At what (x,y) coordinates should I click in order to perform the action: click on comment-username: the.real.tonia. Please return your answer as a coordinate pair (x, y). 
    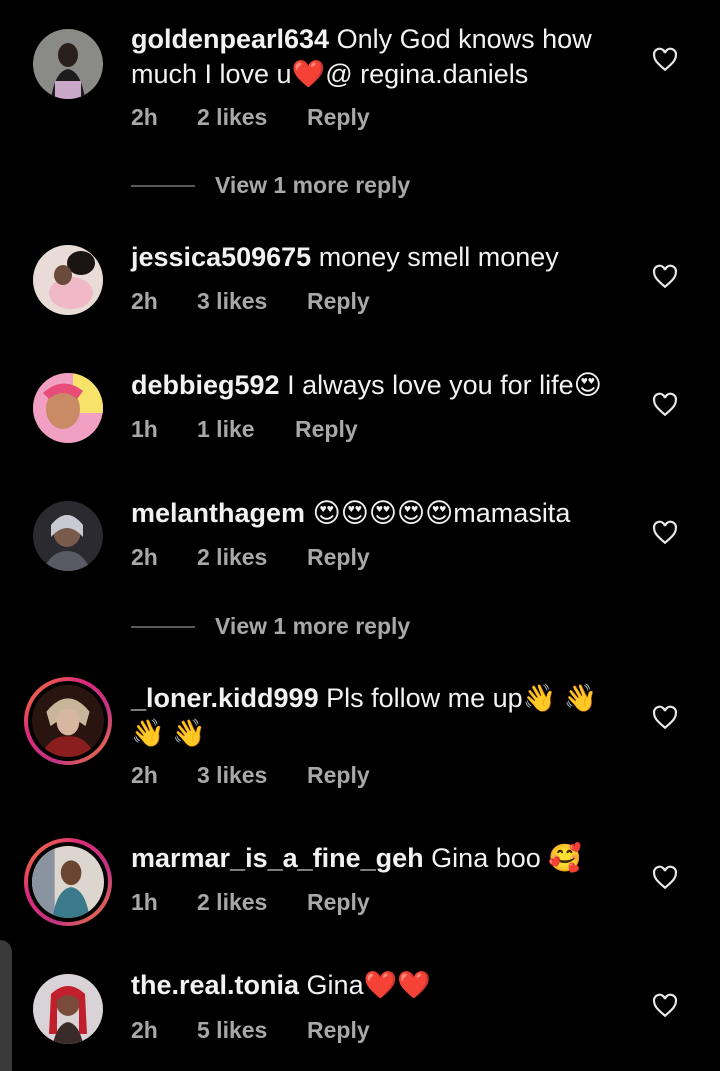
    Looking at the image, I should click on (215, 985).